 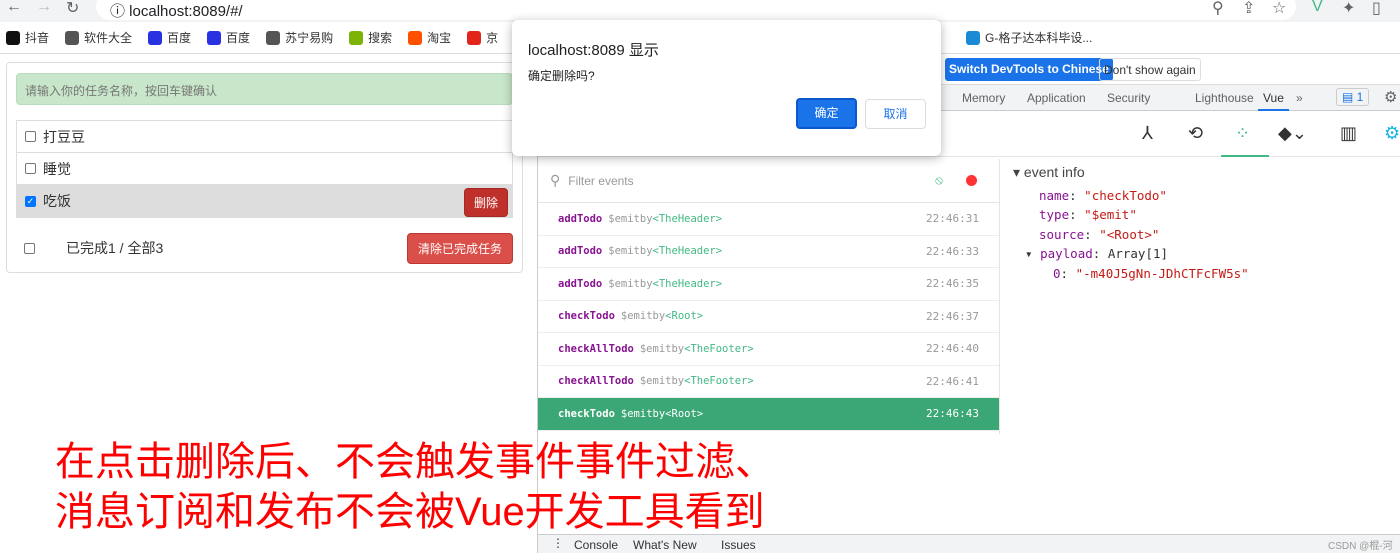 What do you see at coordinates (57, 168) in the screenshot?
I see `todo-title: 睡觉` at bounding box center [57, 168].